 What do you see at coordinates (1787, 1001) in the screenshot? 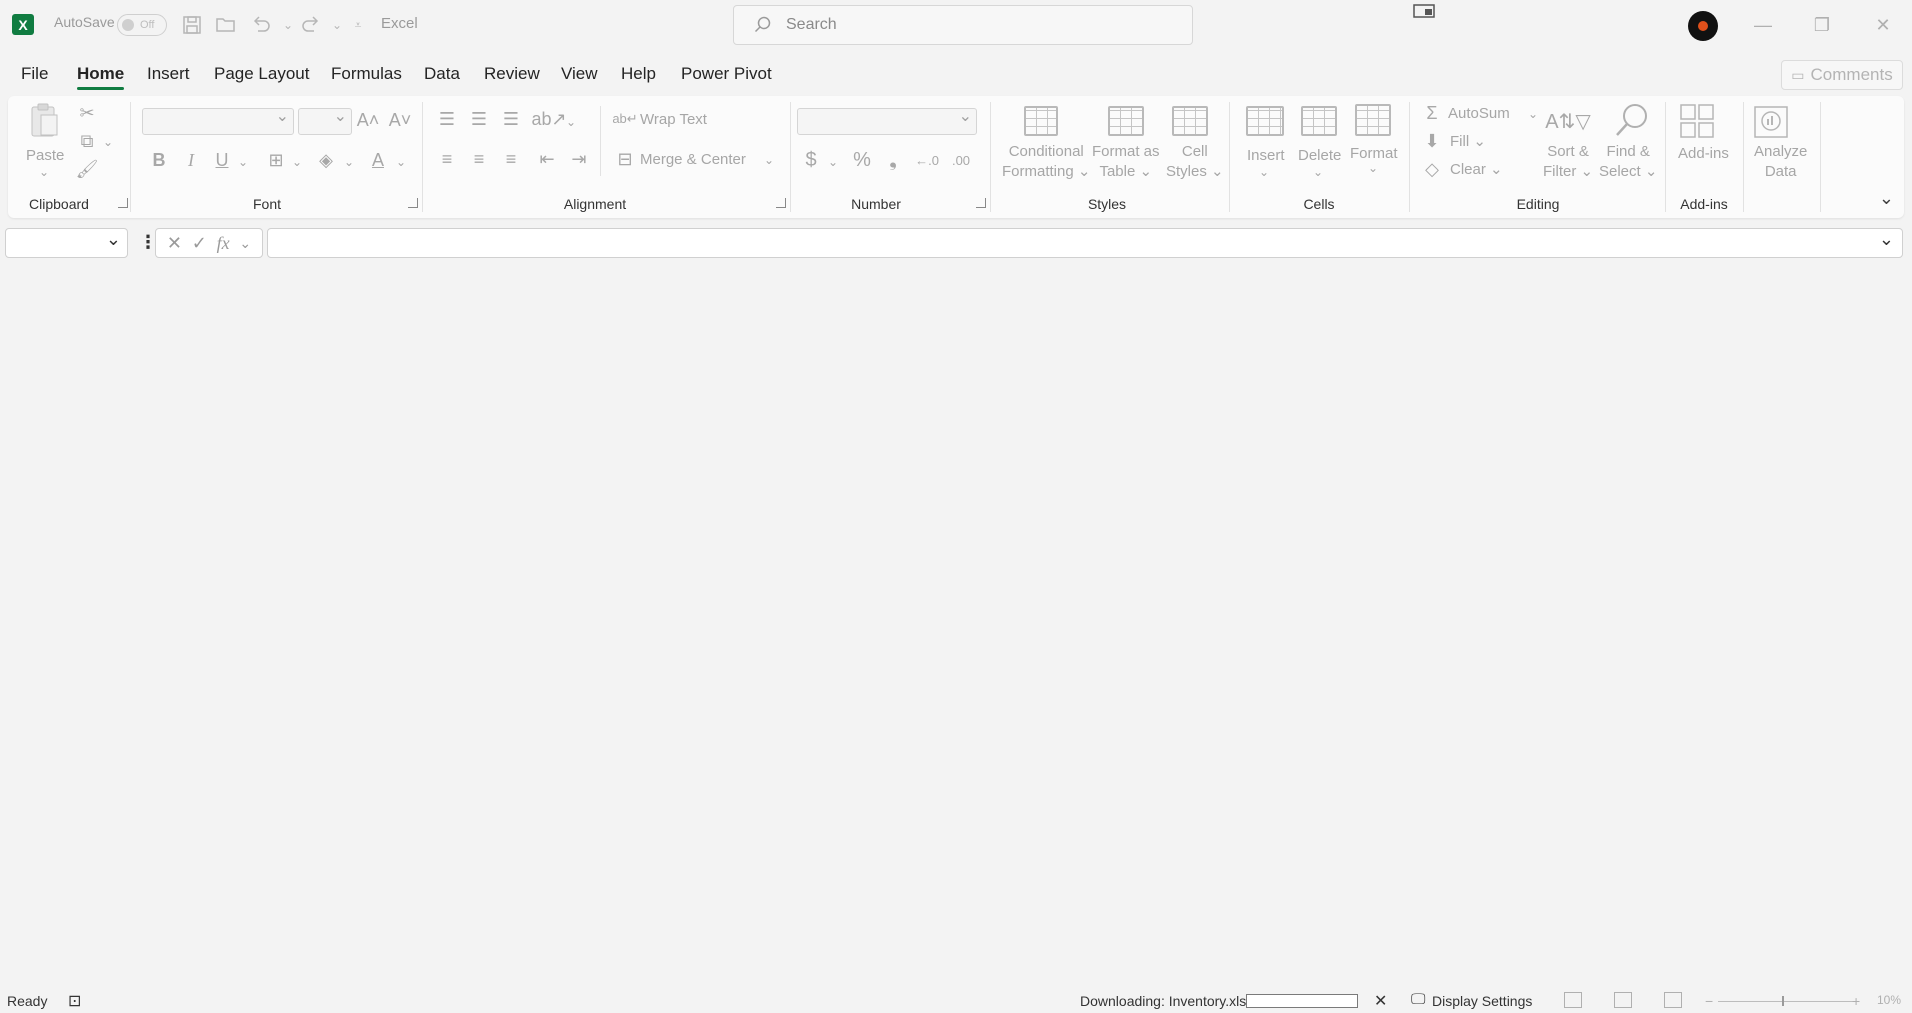
I see `zoom-slider` at bounding box center [1787, 1001].